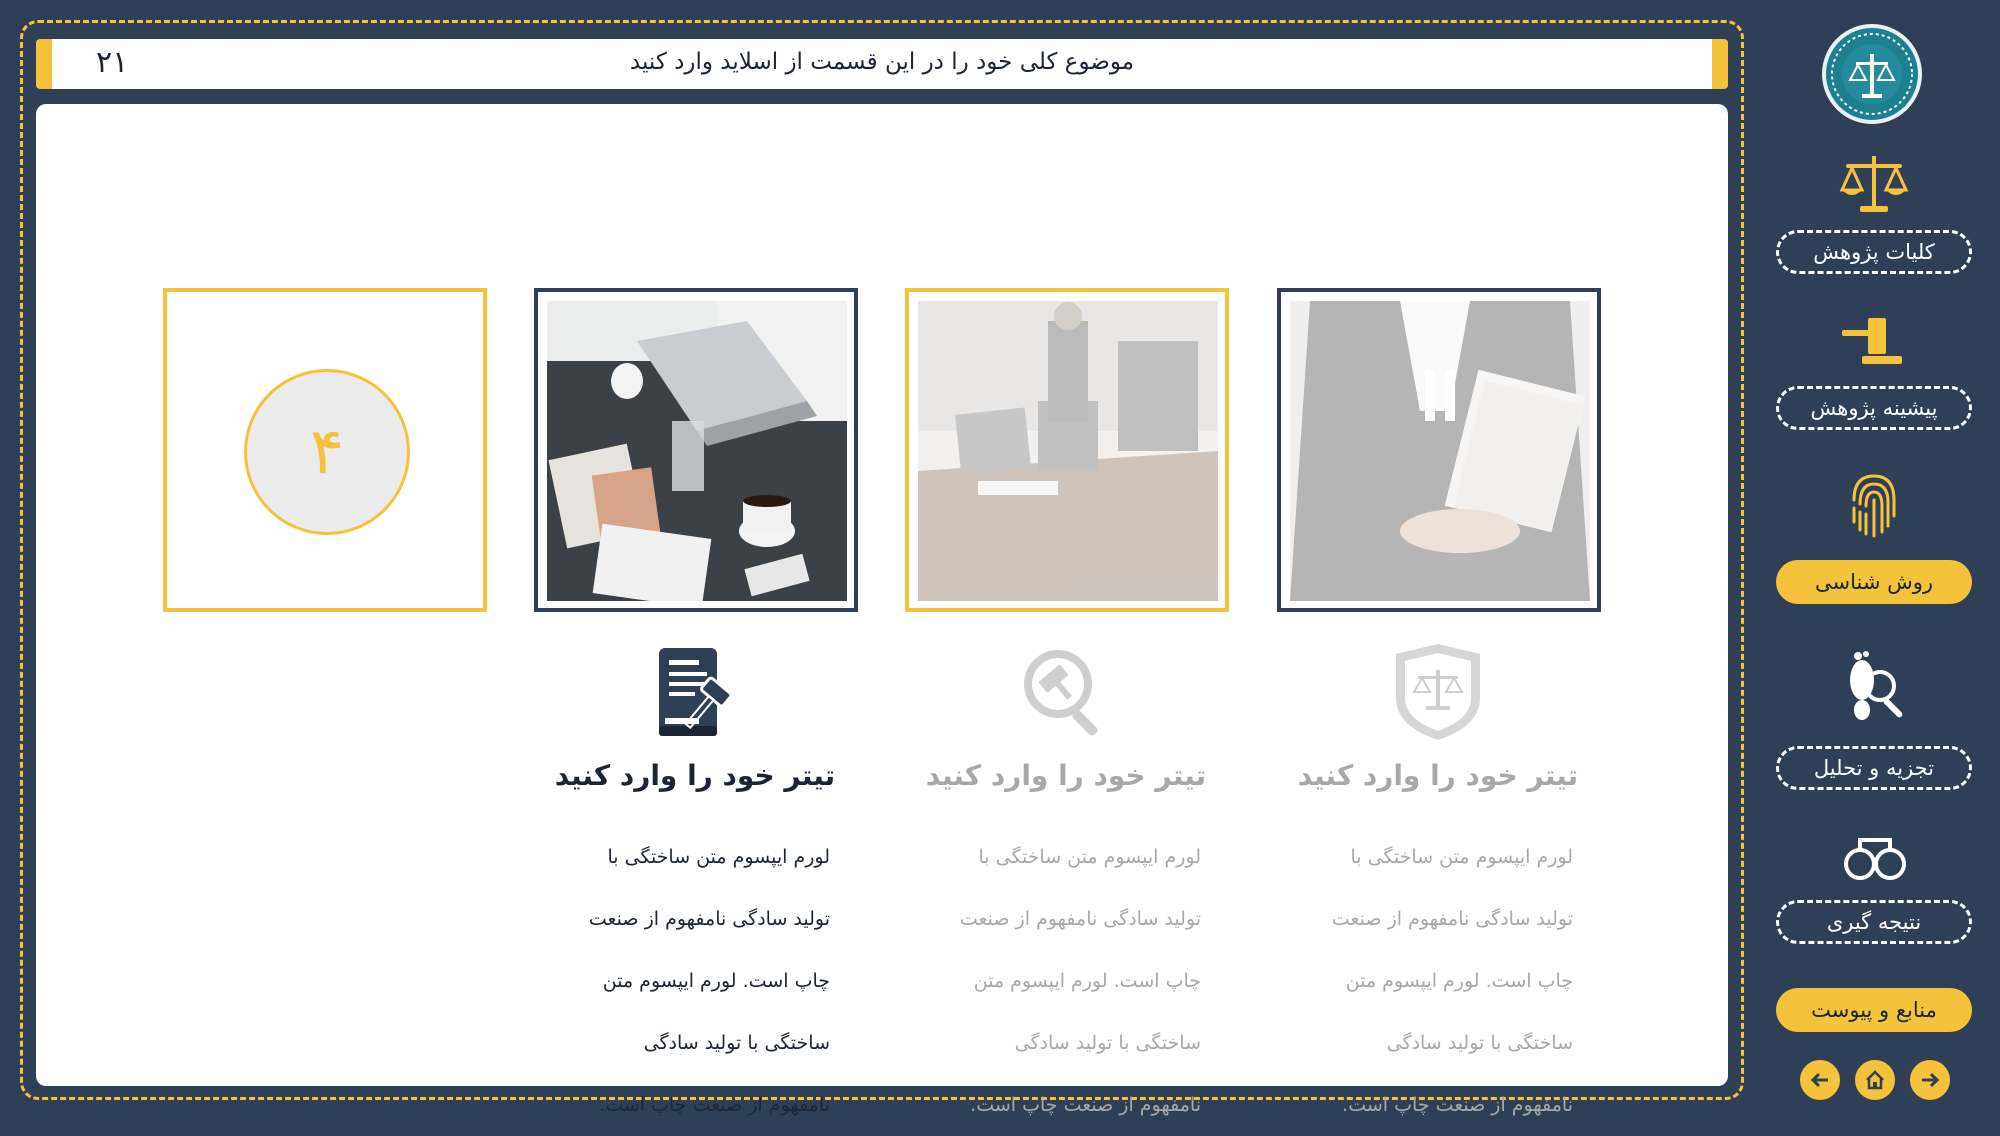  I want to click on nav-item-methodology: روش شناسی, so click(1874, 582).